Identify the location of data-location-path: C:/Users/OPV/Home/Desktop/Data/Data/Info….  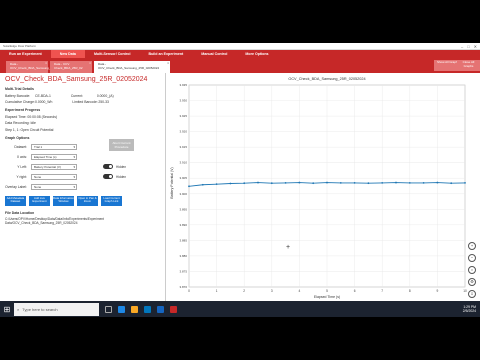
(82, 221).